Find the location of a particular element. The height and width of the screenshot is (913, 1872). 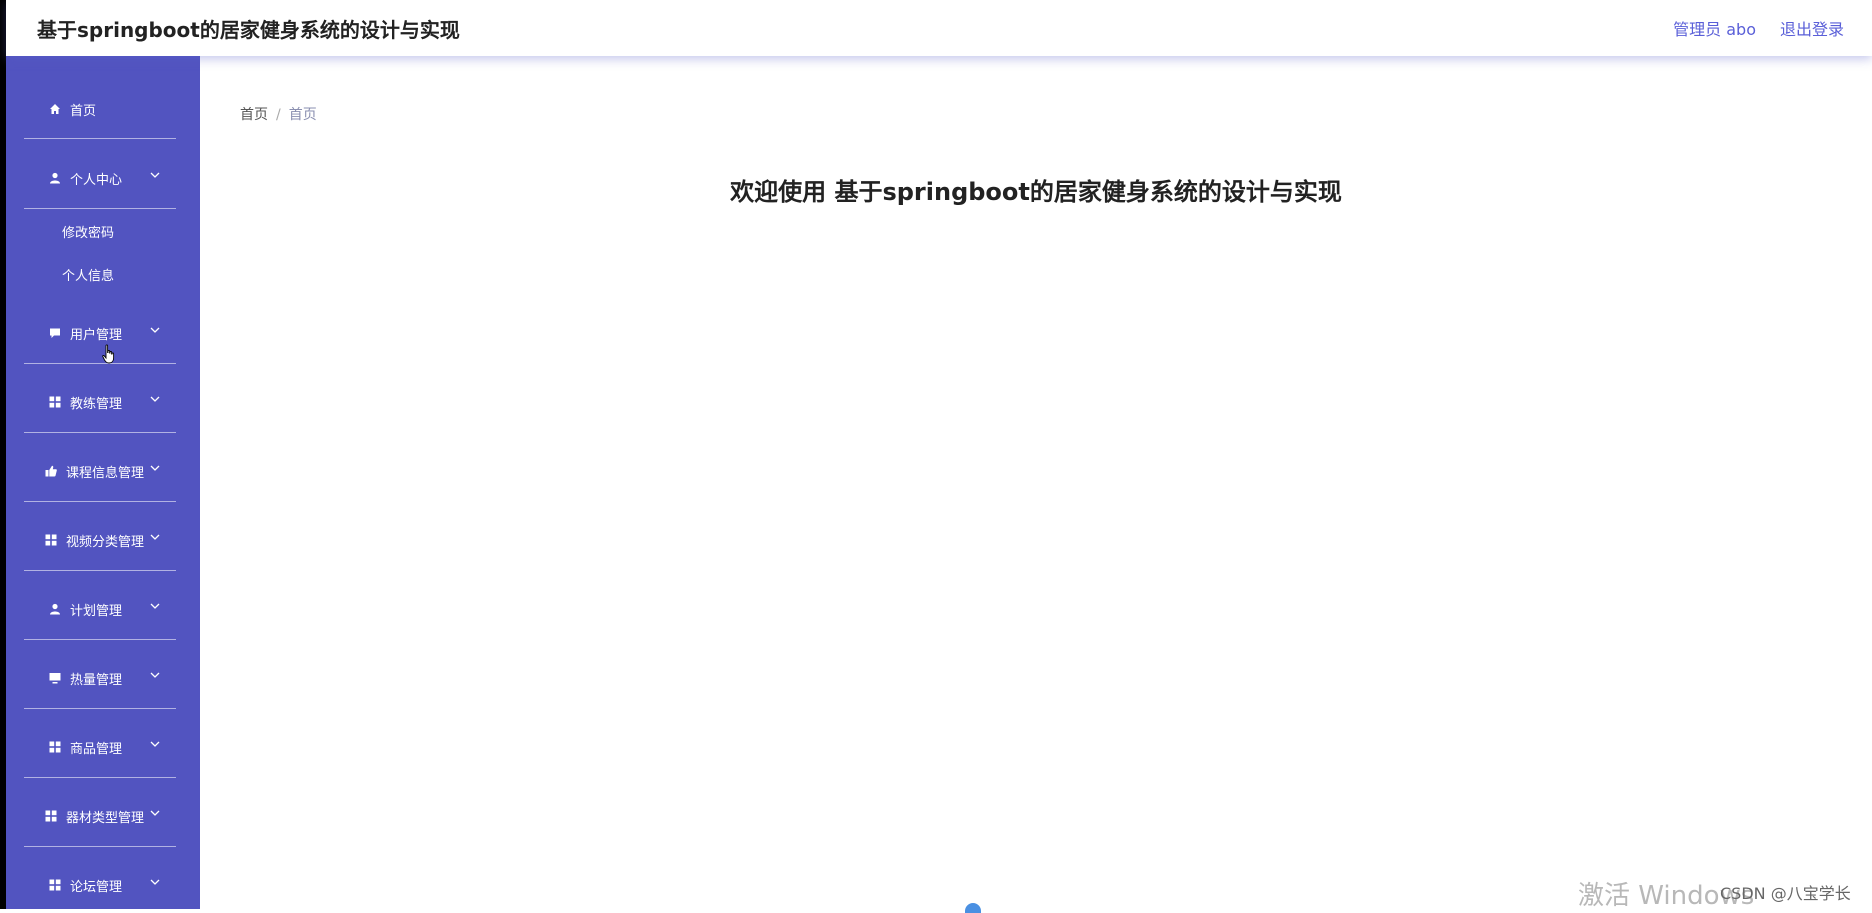

welcome-heading: 欢迎使用 基于springboot的居家健身系统的设计与实现 is located at coordinates (1036, 192).